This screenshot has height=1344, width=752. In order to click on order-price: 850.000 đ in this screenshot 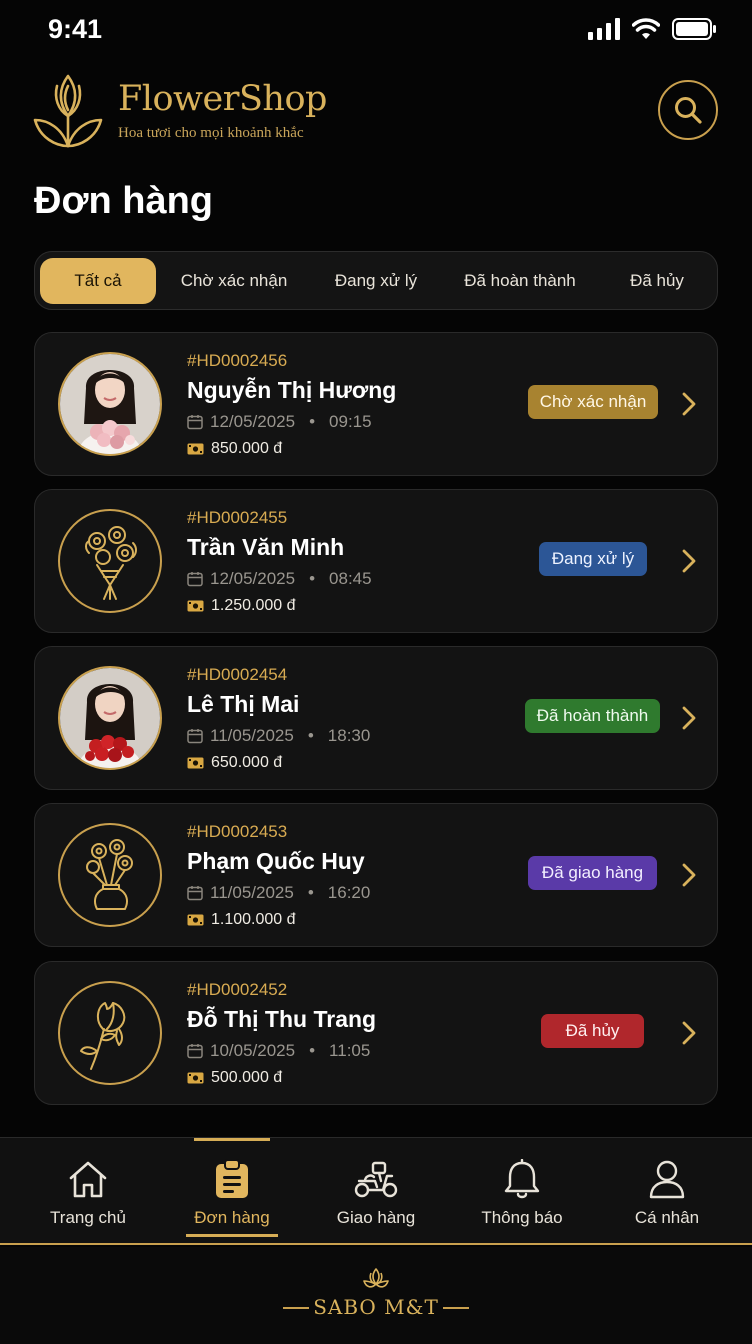, I will do `click(234, 449)`.